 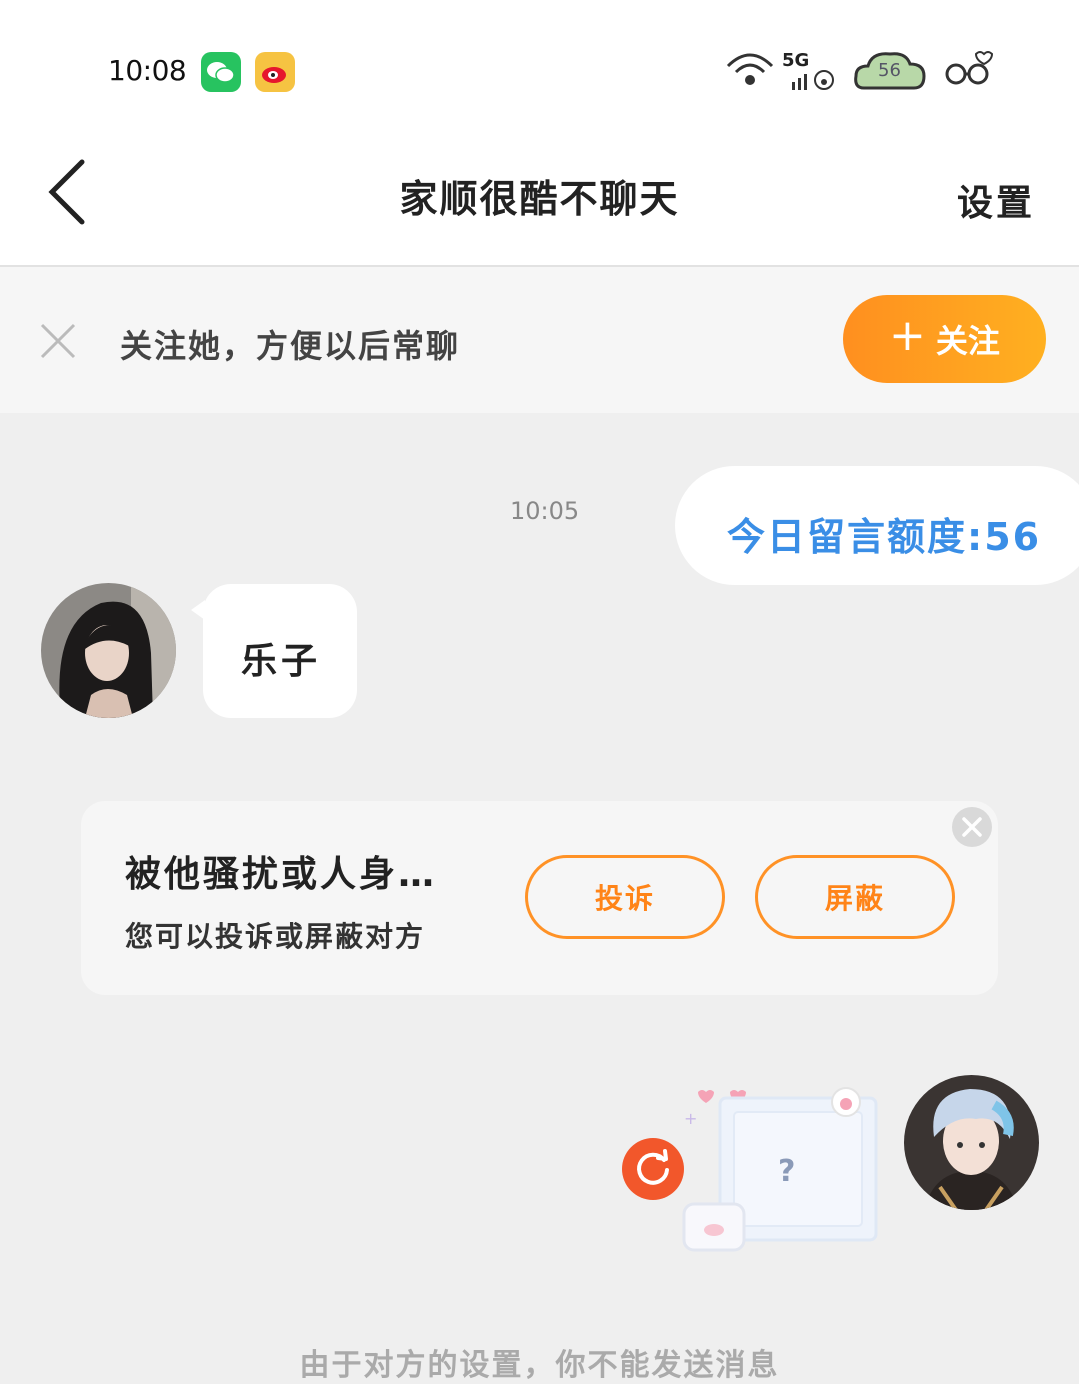 I want to click on weibo-icon, so click(x=275, y=72).